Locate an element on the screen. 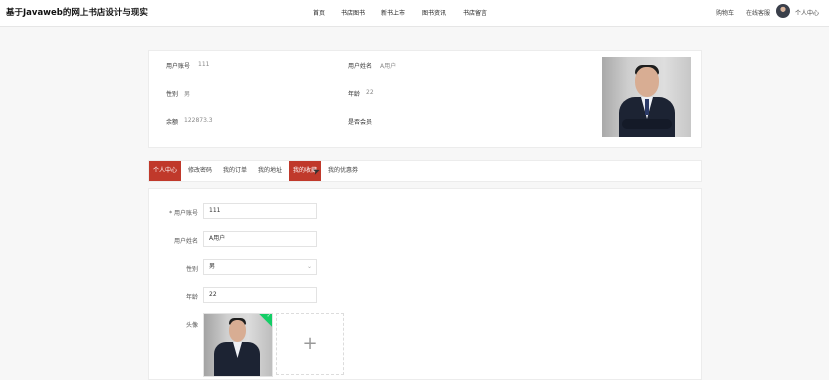 The width and height of the screenshot is (829, 380). account-value: 111 is located at coordinates (204, 64).